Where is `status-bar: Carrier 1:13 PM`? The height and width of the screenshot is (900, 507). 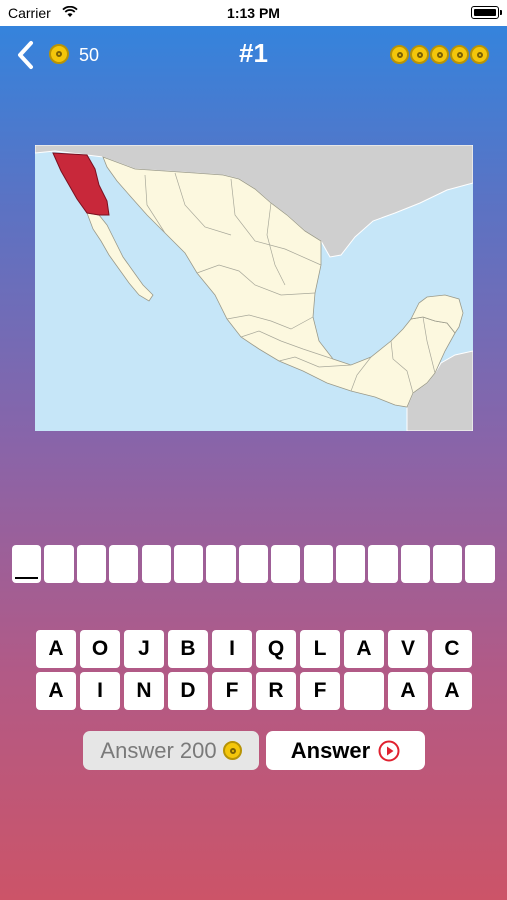 status-bar: Carrier 1:13 PM is located at coordinates (253, 13).